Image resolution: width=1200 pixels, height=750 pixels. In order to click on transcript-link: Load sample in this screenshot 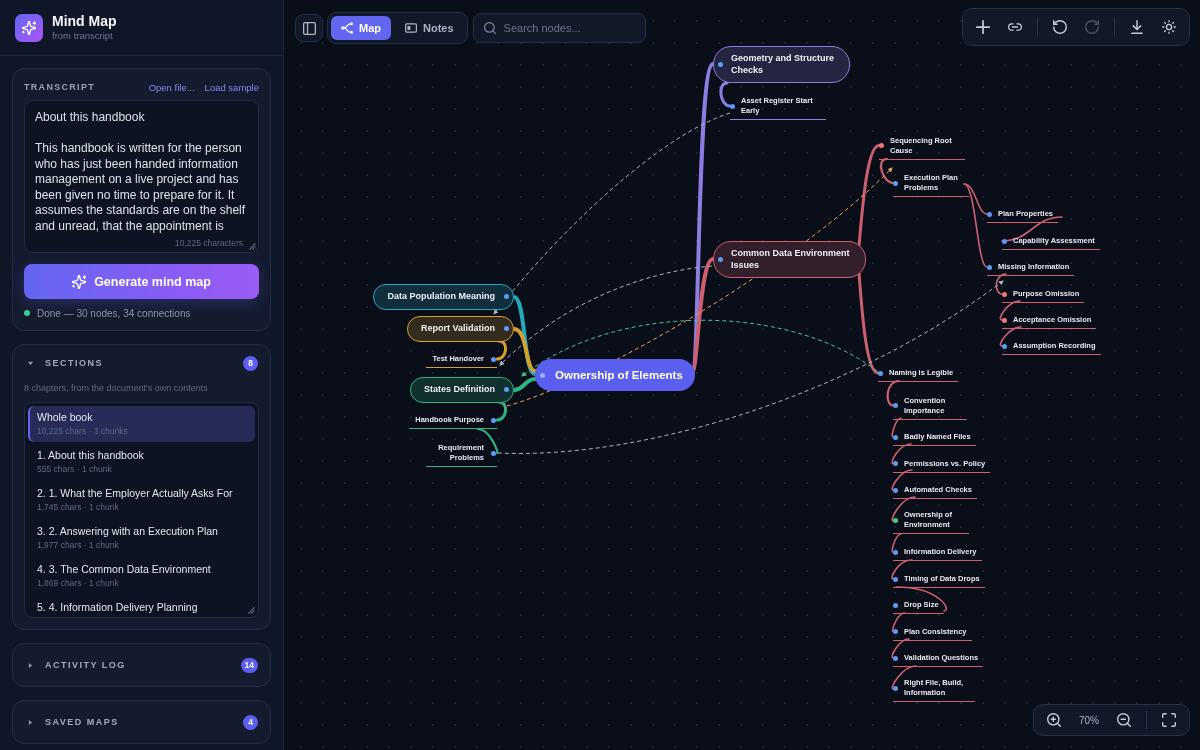, I will do `click(231, 87)`.